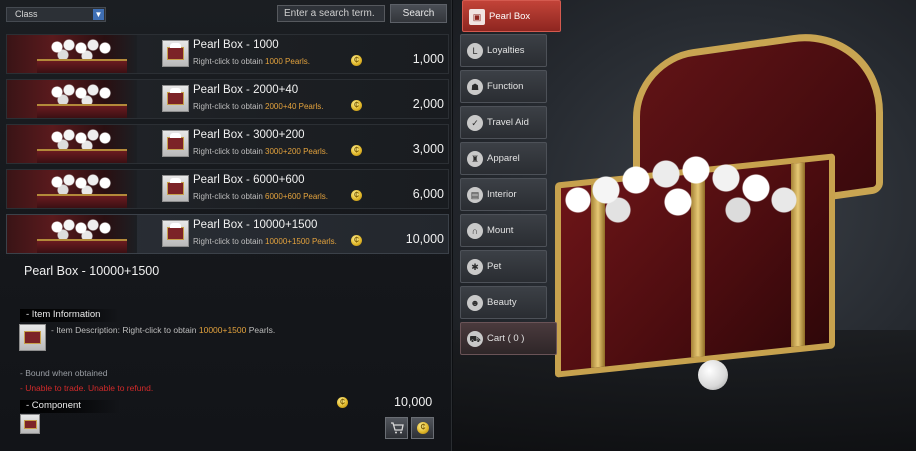 The height and width of the screenshot is (451, 916). Describe the element at coordinates (249, 135) in the screenshot. I see `item-name: Pearl Box - 3000+200` at that location.